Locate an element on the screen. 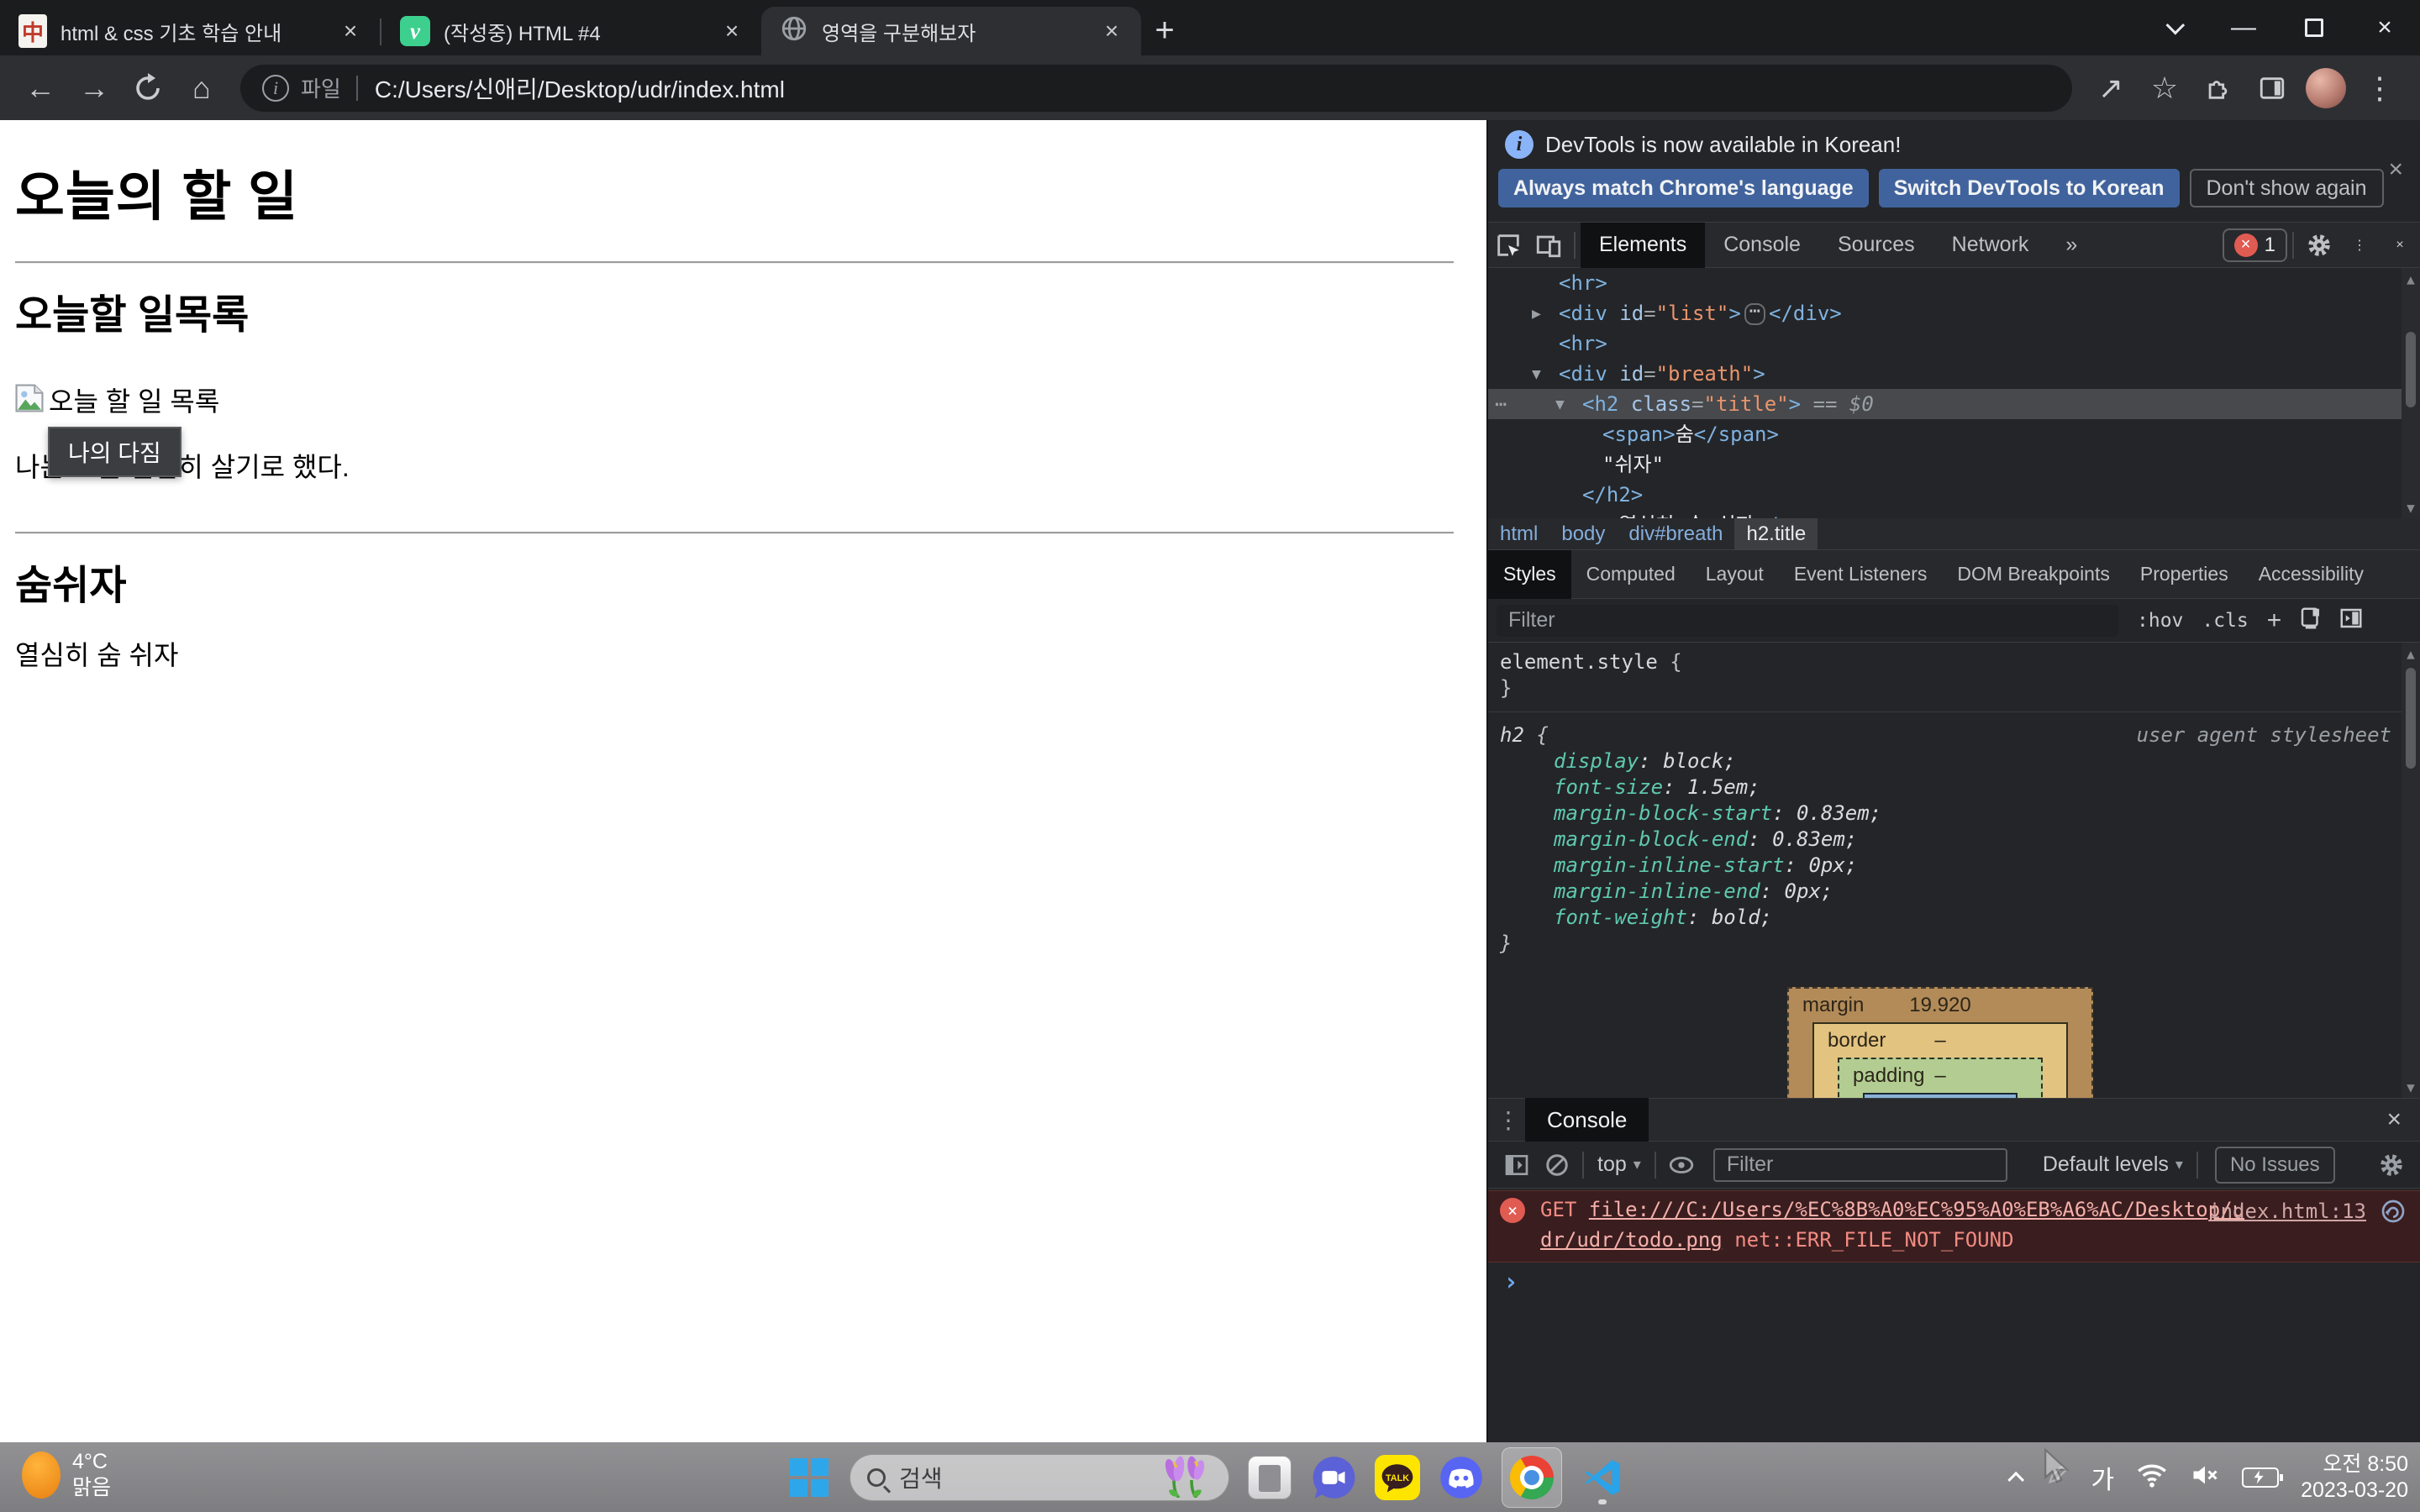 The height and width of the screenshot is (1512, 2420). forward-icon: → is located at coordinates (94, 88).